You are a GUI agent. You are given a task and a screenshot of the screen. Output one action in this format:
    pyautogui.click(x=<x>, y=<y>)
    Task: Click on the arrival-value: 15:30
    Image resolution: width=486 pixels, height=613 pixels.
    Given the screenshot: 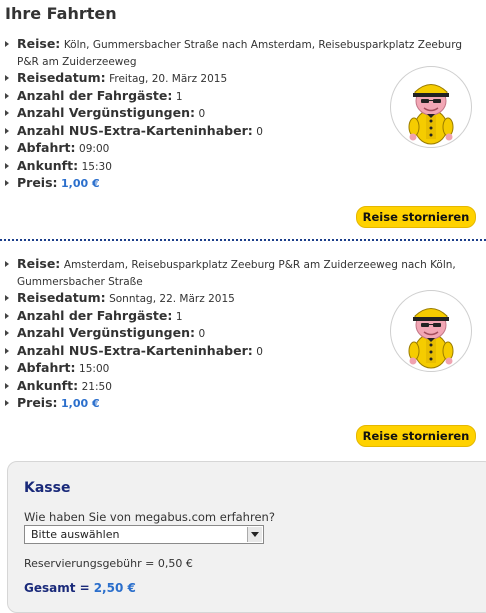 What is the action you would take?
    pyautogui.click(x=96, y=166)
    